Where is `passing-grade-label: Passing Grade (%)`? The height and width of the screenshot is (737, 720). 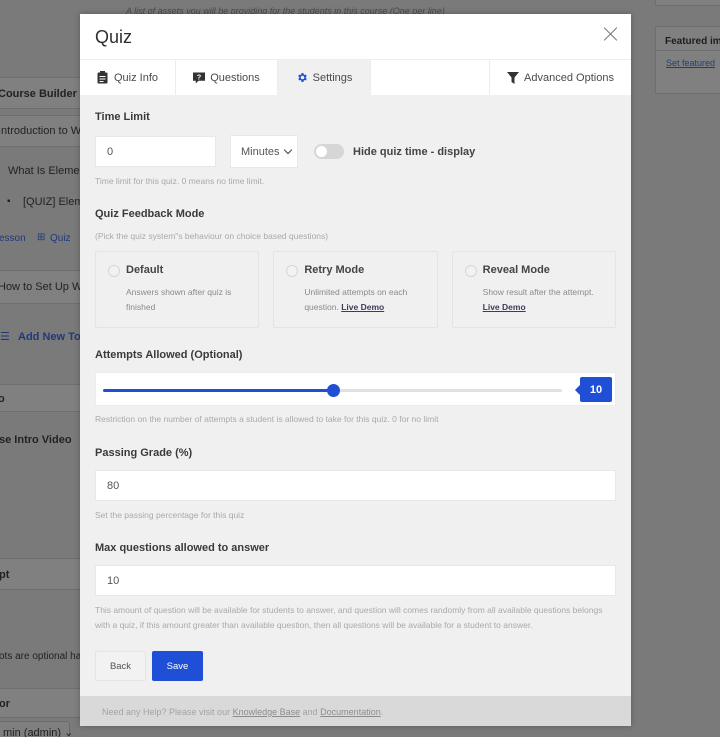
passing-grade-label: Passing Grade (%) is located at coordinates (144, 453).